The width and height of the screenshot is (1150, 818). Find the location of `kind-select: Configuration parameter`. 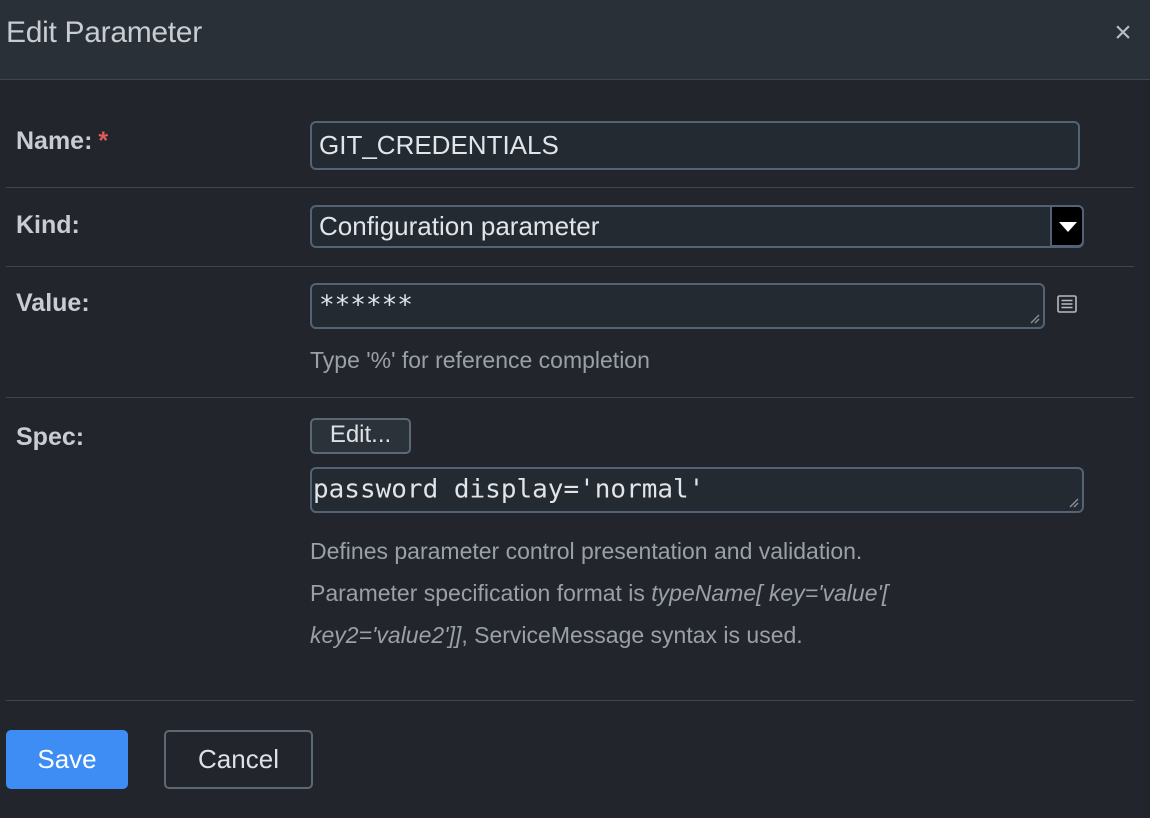

kind-select: Configuration parameter is located at coordinates (697, 226).